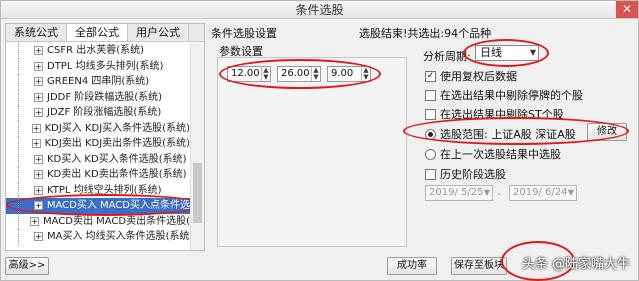 This screenshot has height=281, width=639. What do you see at coordinates (575, 264) in the screenshot?
I see `watermark: 头条 @陆家嘴大牛` at bounding box center [575, 264].